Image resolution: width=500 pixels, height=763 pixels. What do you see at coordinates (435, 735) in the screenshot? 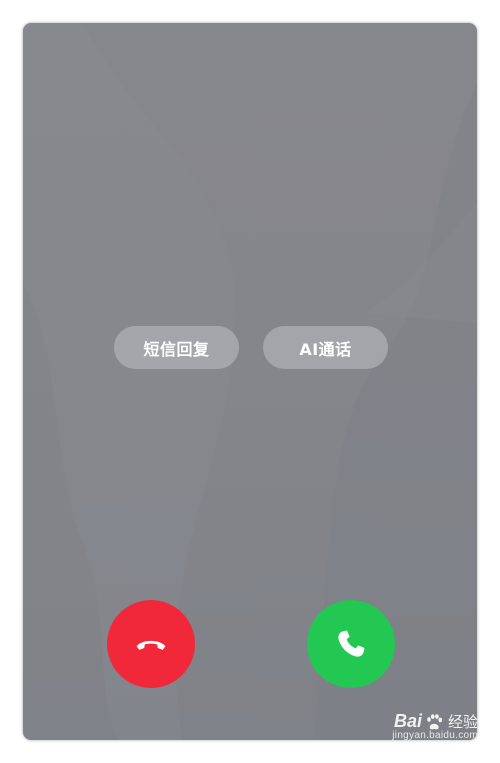
I see `watermark-url: jingyan.baidu.com` at bounding box center [435, 735].